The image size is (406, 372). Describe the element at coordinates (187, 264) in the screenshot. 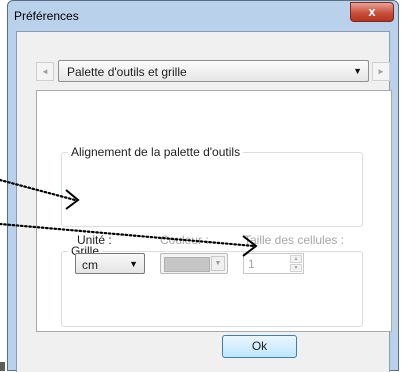

I see `color-swatch` at that location.